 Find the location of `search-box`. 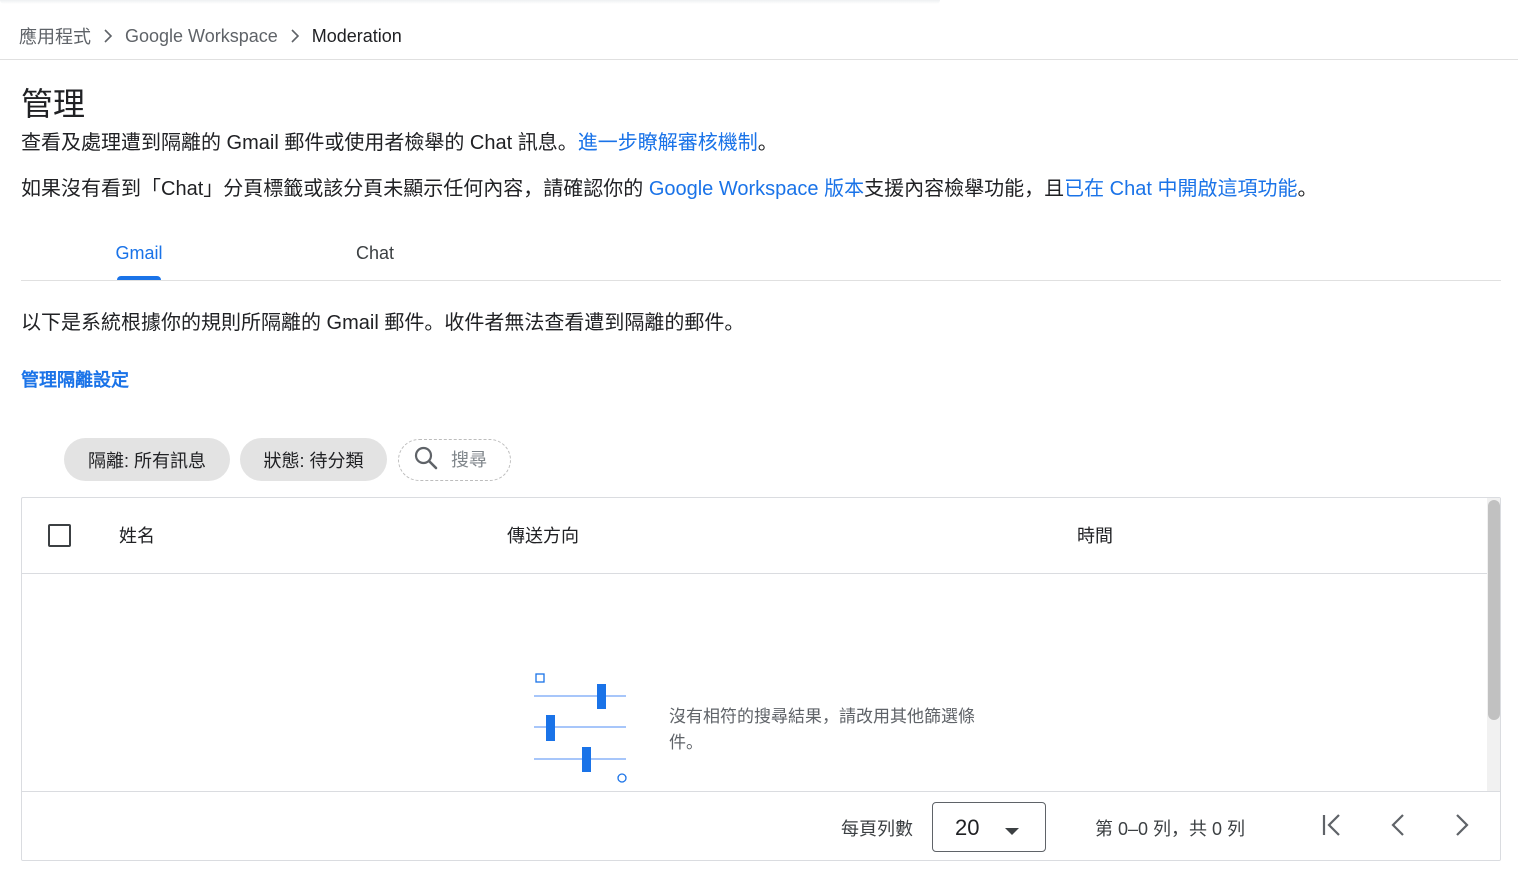

search-box is located at coordinates (454, 460).